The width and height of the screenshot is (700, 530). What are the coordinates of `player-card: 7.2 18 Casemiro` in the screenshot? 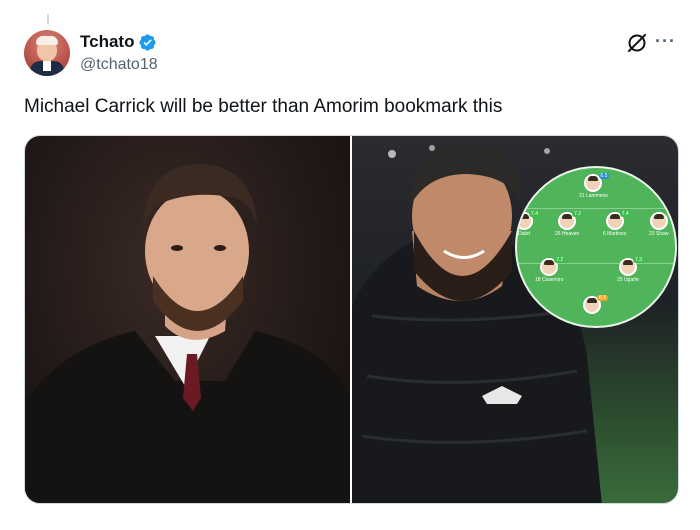 It's located at (550, 270).